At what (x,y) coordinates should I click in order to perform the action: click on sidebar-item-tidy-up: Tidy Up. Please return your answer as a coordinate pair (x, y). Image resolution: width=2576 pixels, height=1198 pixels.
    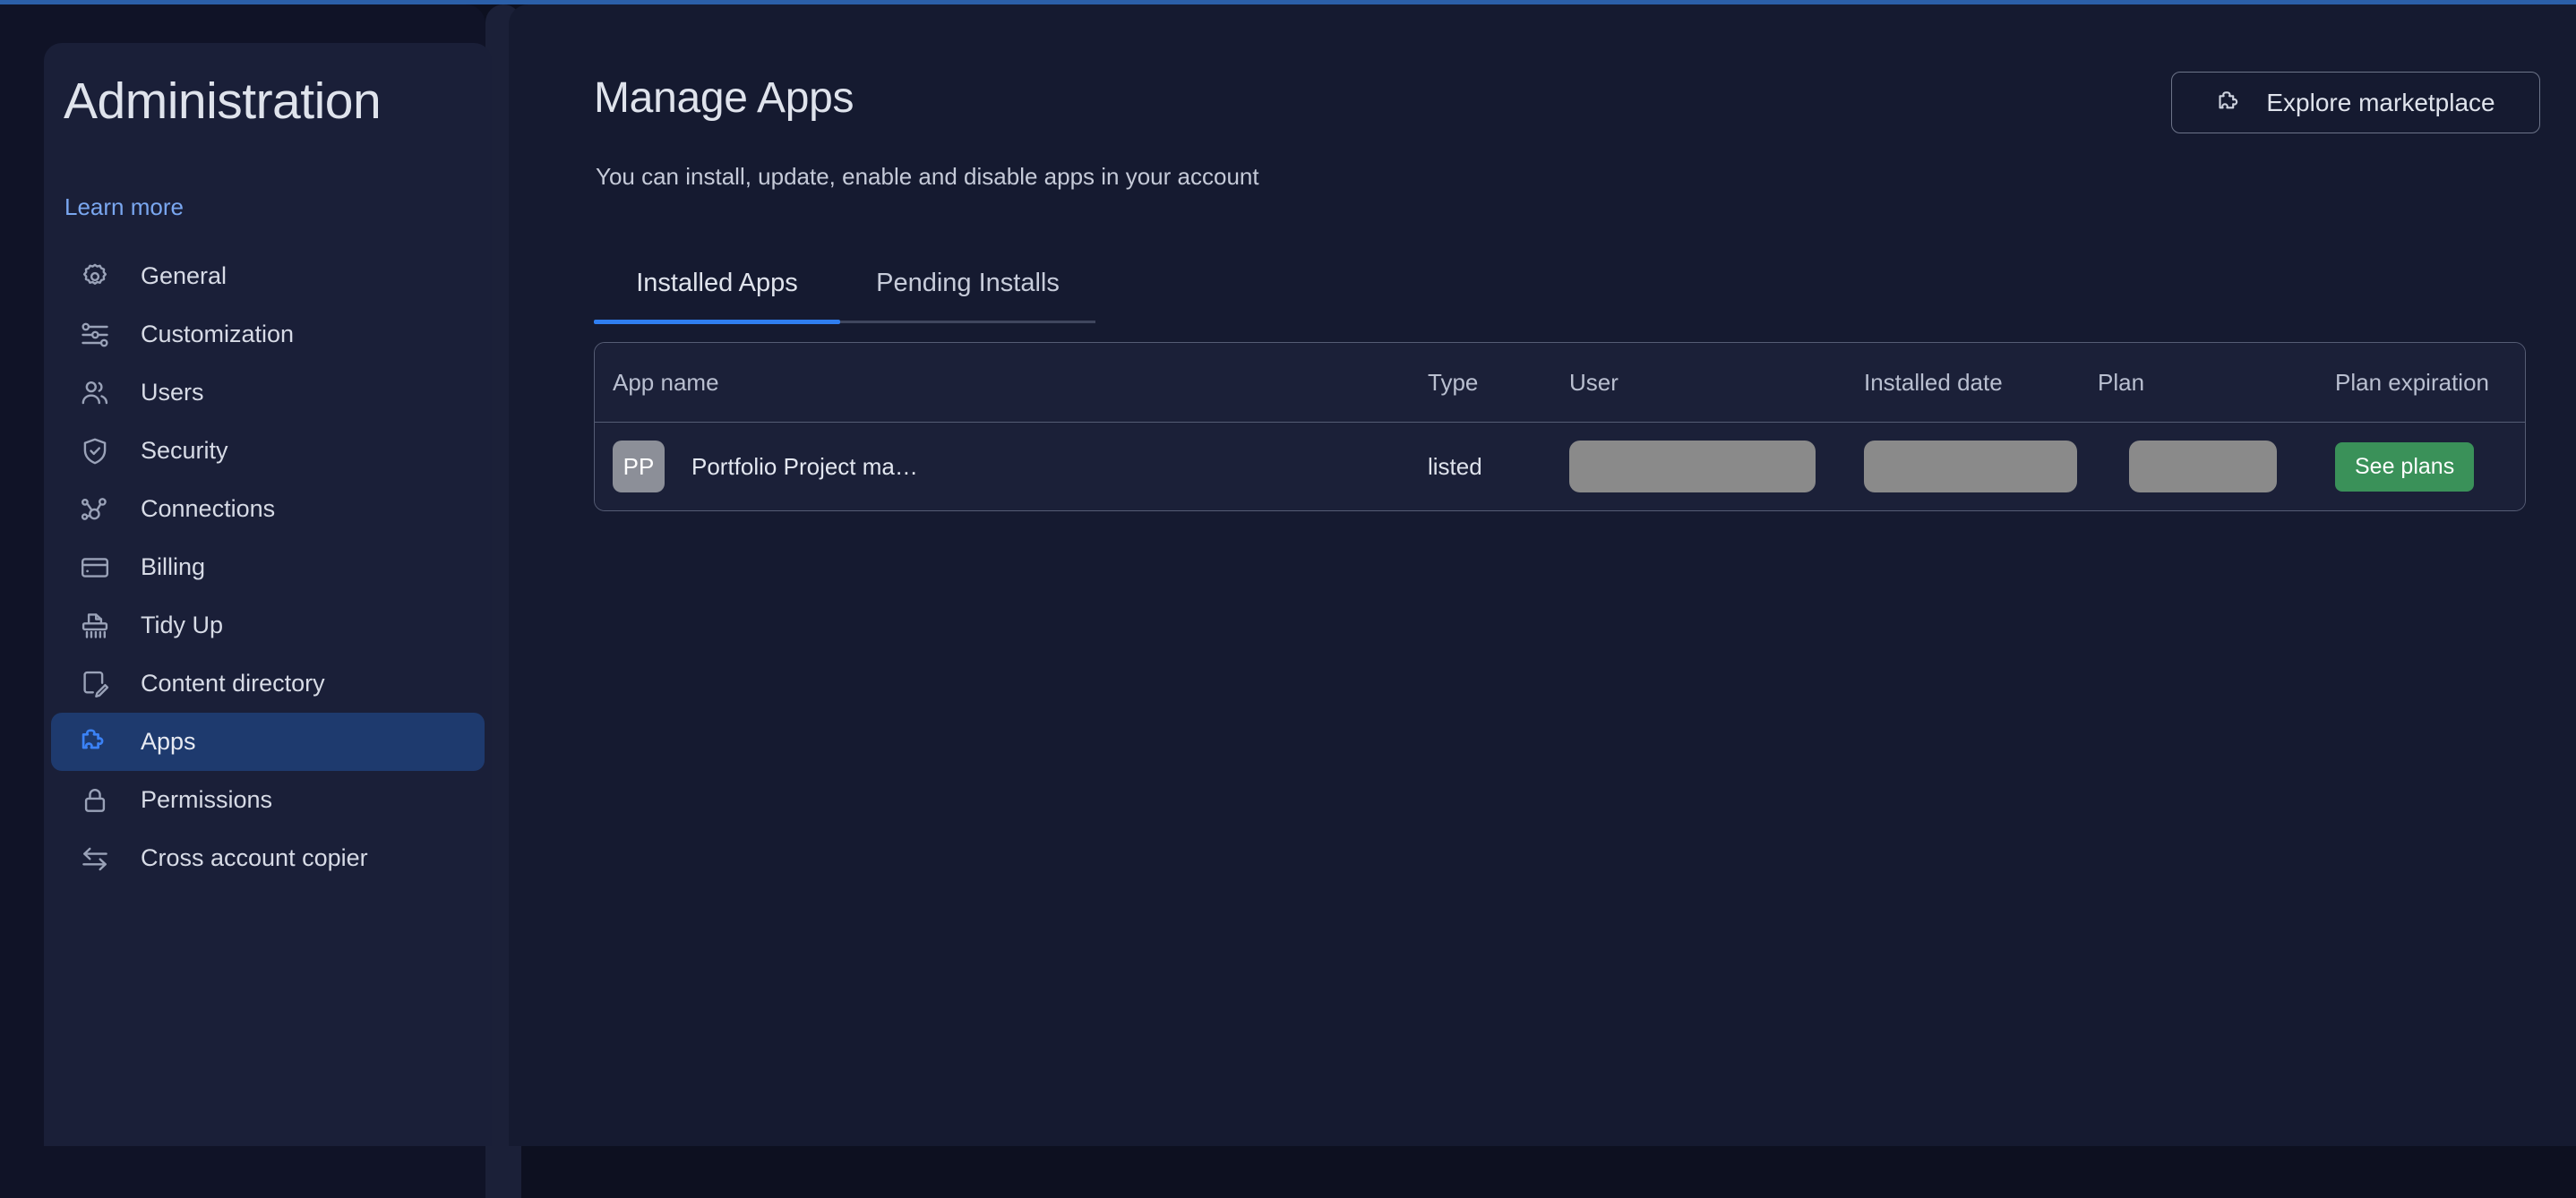
    Looking at the image, I should click on (268, 625).